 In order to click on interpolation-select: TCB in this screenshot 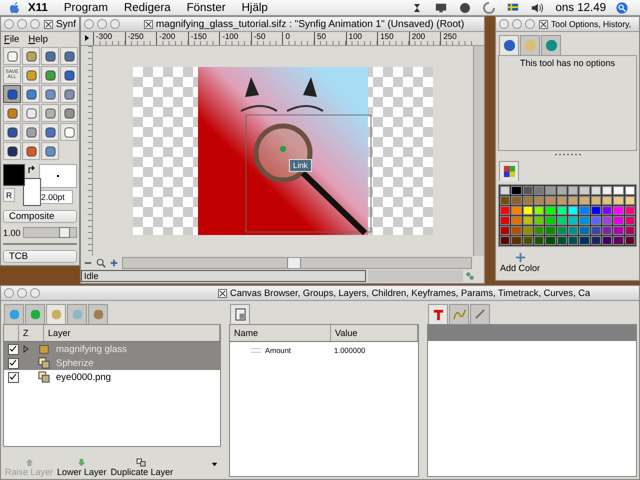, I will do `click(40, 256)`.